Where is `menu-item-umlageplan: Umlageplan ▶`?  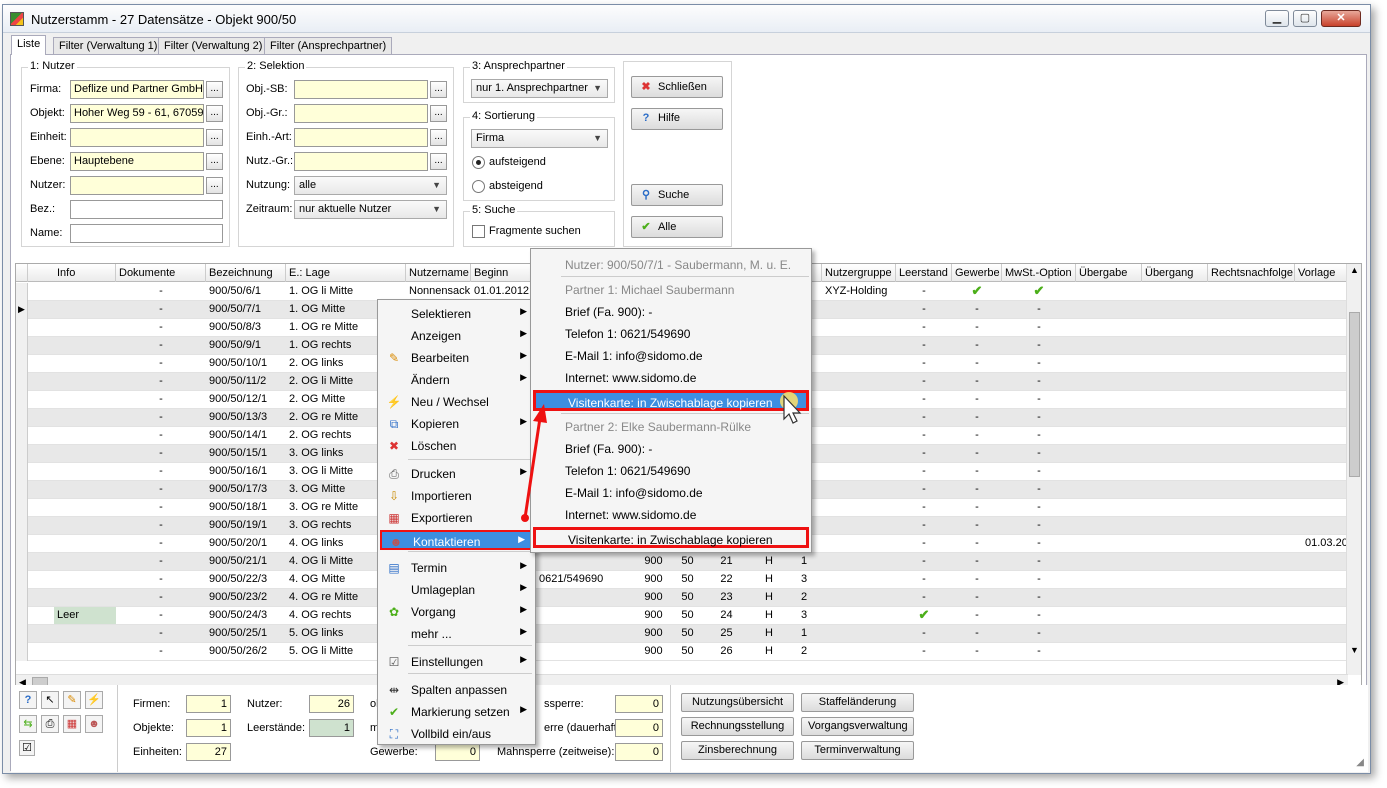 menu-item-umlageplan: Umlageplan ▶ is located at coordinates (456, 590).